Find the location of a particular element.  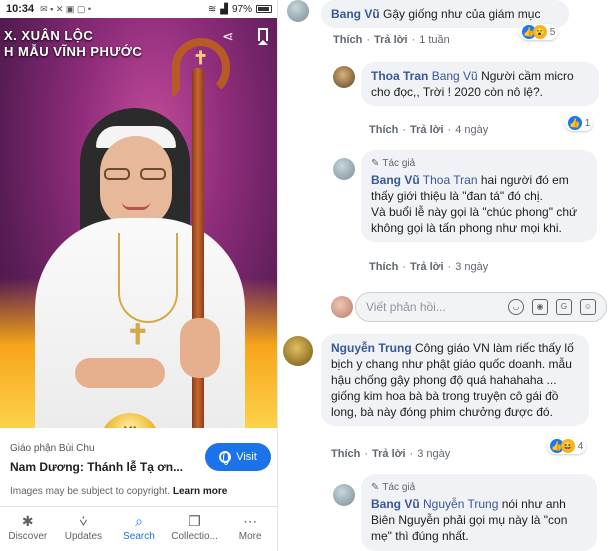

nav-more: ⋯ More is located at coordinates (250, 527).